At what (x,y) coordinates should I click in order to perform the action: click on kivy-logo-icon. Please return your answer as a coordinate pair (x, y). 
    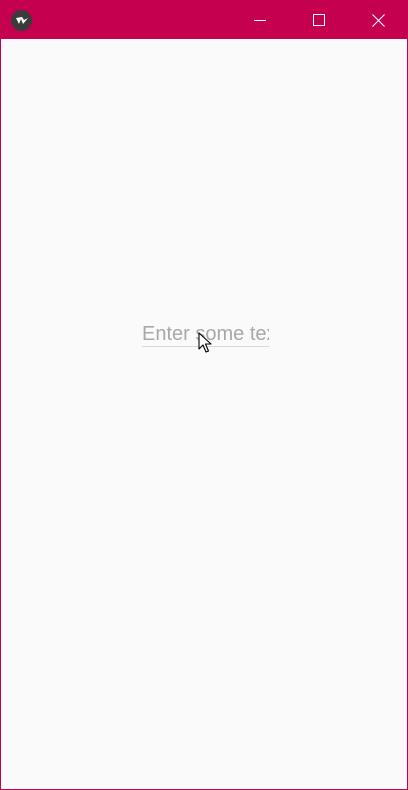
    Looking at the image, I should click on (21, 20).